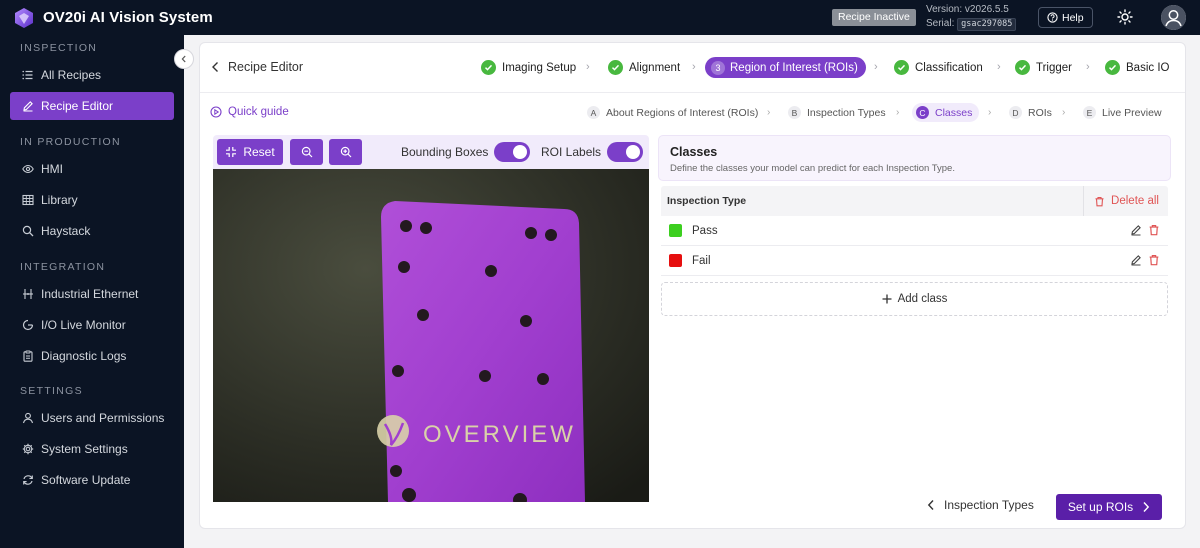  I want to click on substep-about-rois: A About Regions of Interest (ROIs), so click(672, 112).